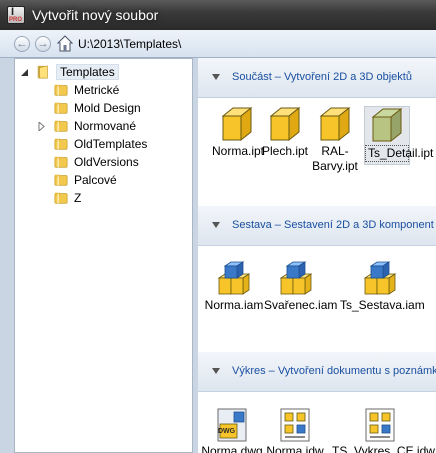 Image resolution: width=436 pixels, height=453 pixels. What do you see at coordinates (322, 77) in the screenshot?
I see `section-title: Součást – Vytvoření 2D a 3D objektů` at bounding box center [322, 77].